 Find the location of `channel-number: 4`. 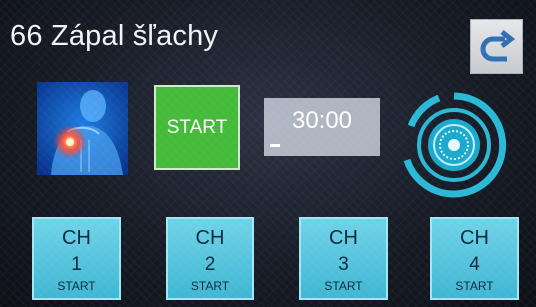

channel-number: 4 is located at coordinates (474, 264).